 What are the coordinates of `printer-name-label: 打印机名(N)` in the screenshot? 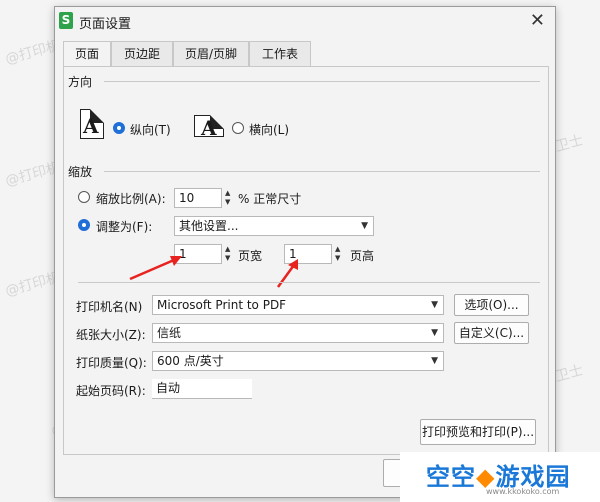 It's located at (109, 307).